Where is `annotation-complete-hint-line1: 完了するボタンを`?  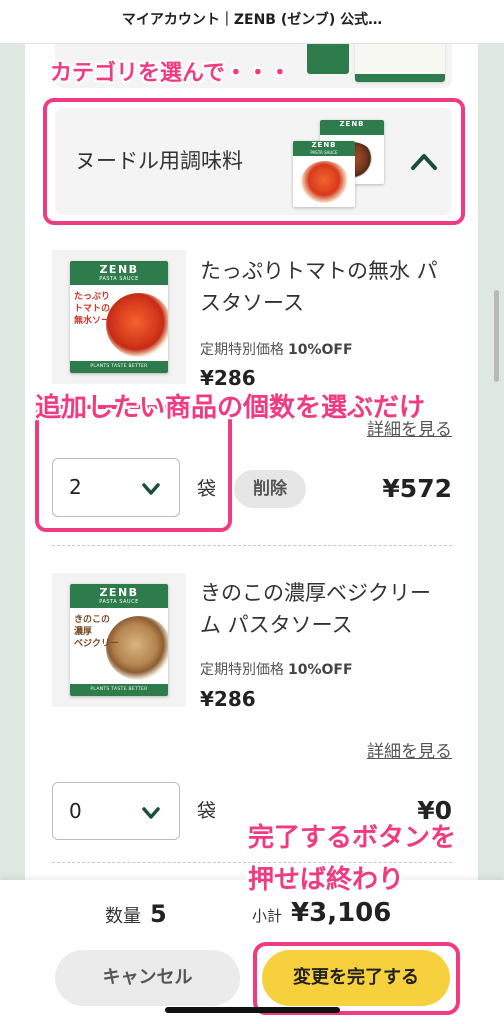
annotation-complete-hint-line1: 完了するボタンを is located at coordinates (352, 838).